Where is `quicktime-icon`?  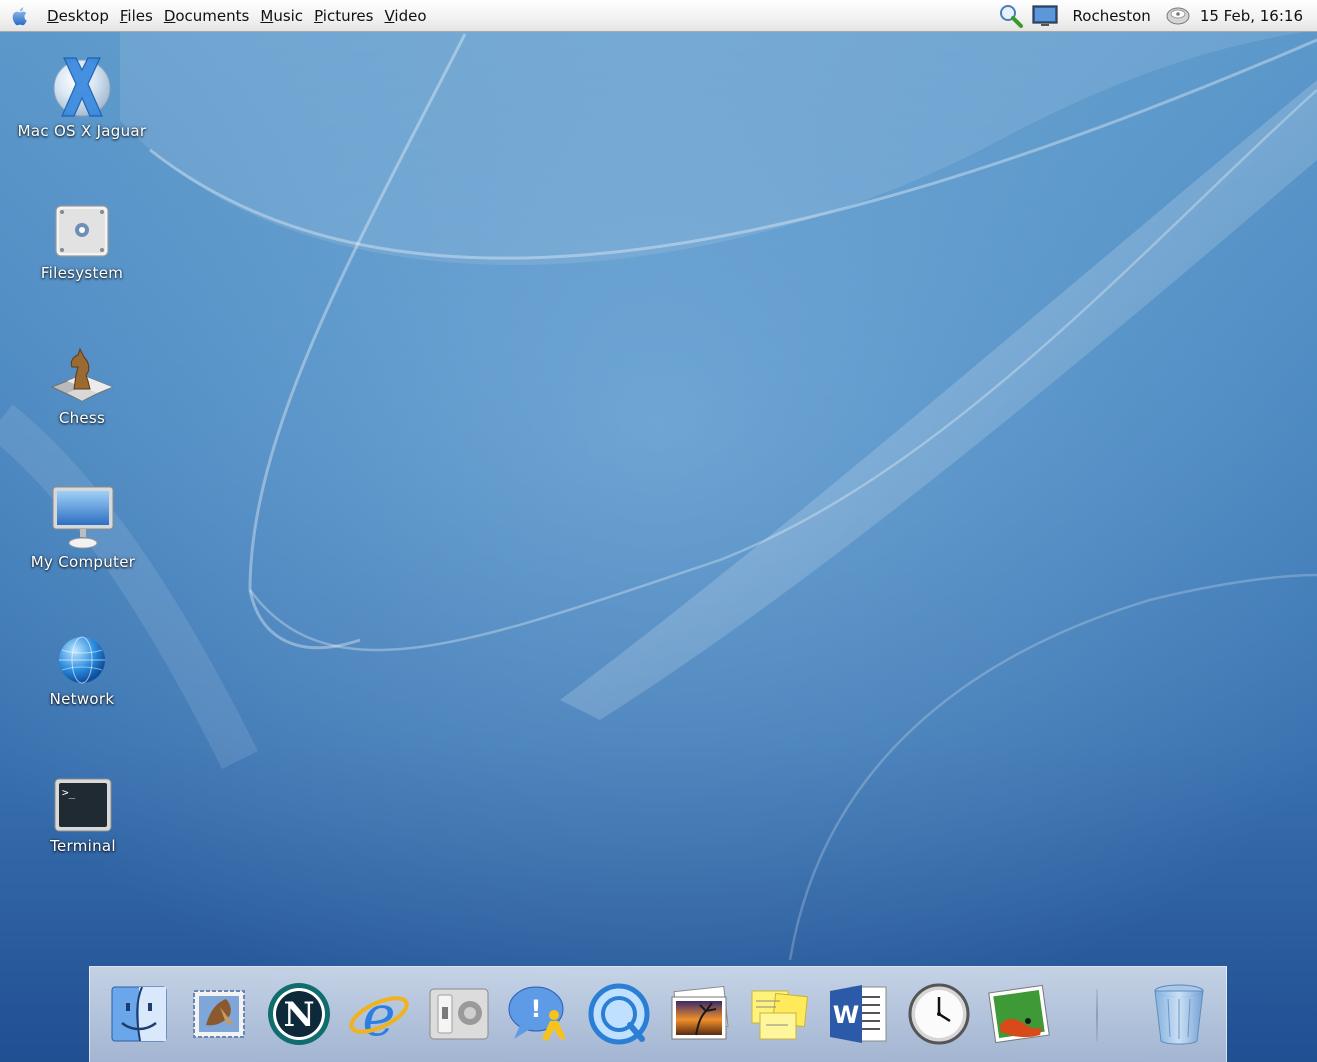
quicktime-icon is located at coordinates (619, 1014).